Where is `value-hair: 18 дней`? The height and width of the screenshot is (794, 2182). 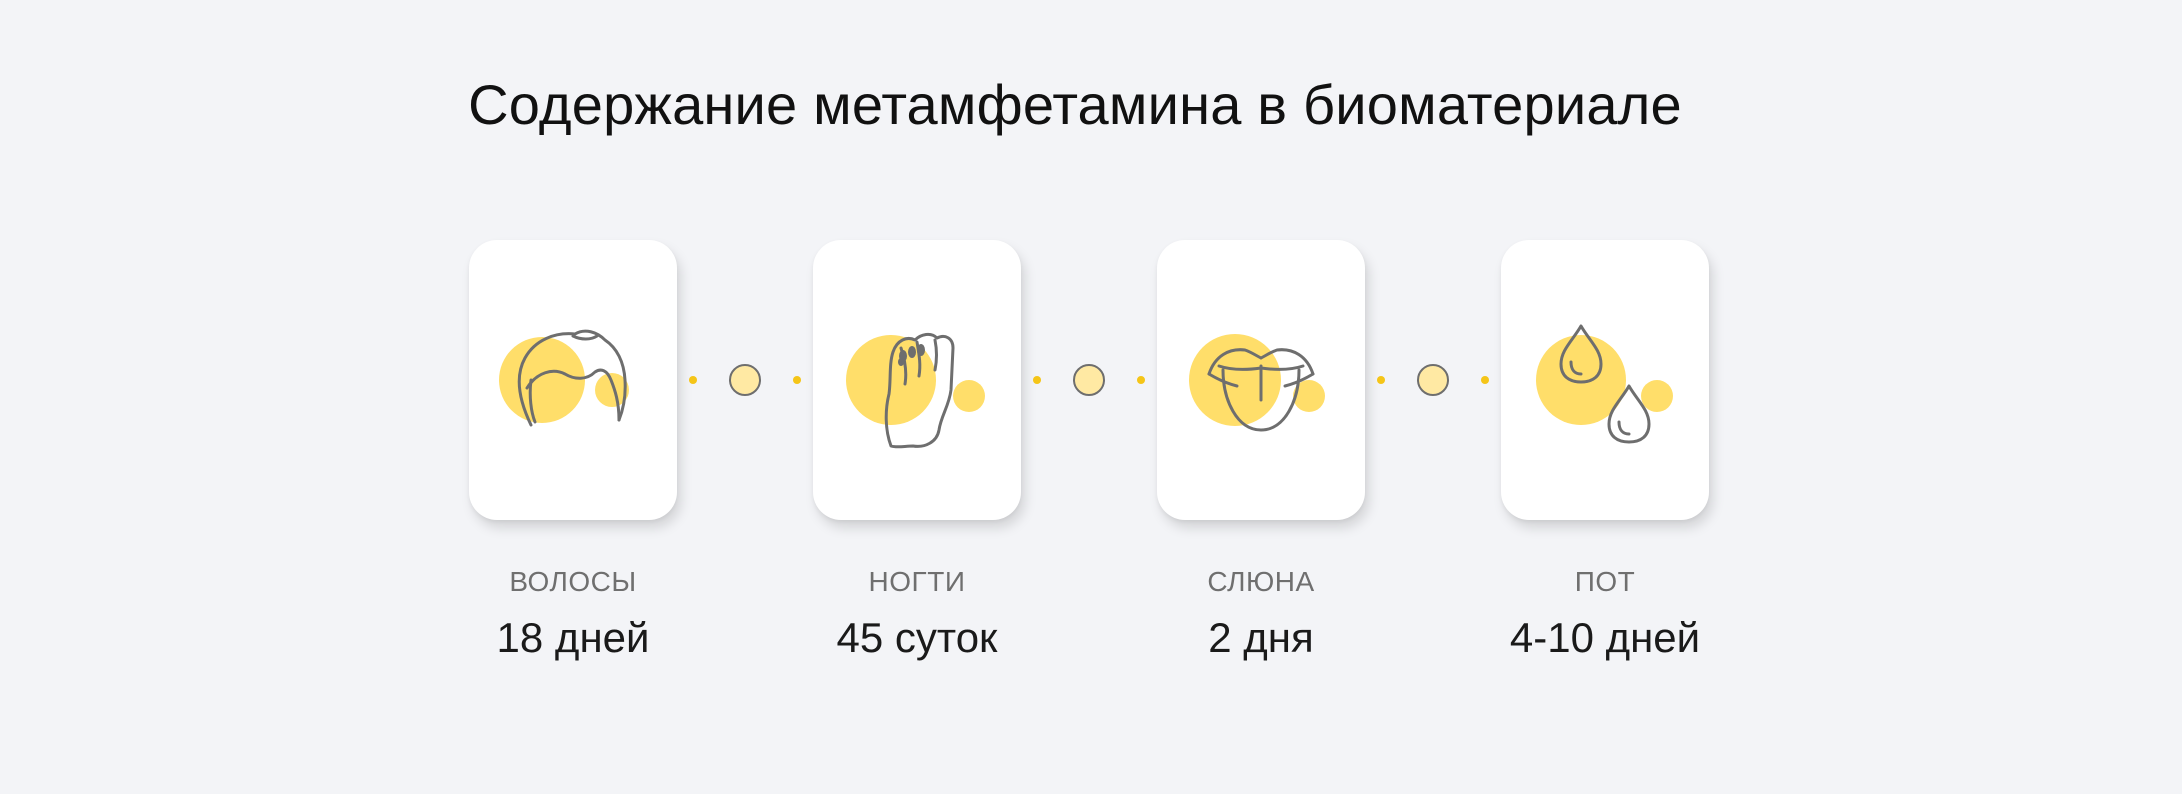 value-hair: 18 дней is located at coordinates (573, 637).